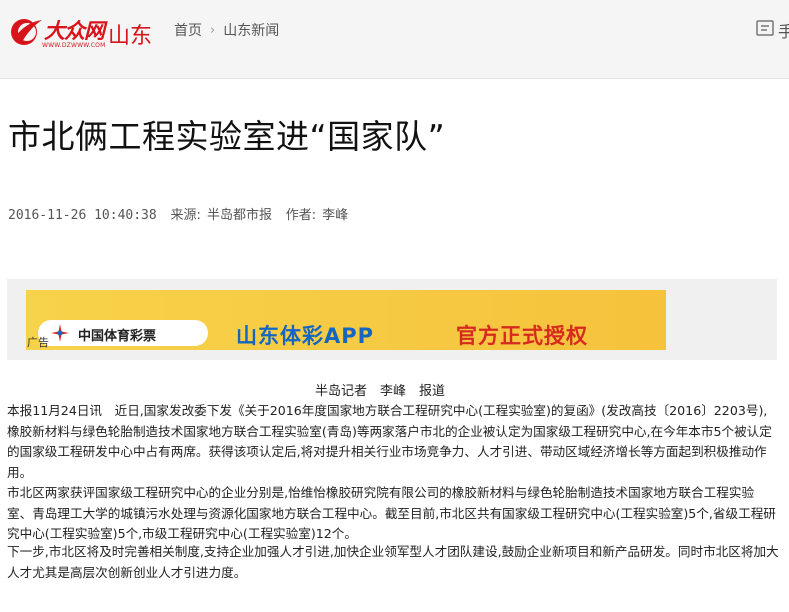  I want to click on lottery-logo-icon, so click(60, 333).